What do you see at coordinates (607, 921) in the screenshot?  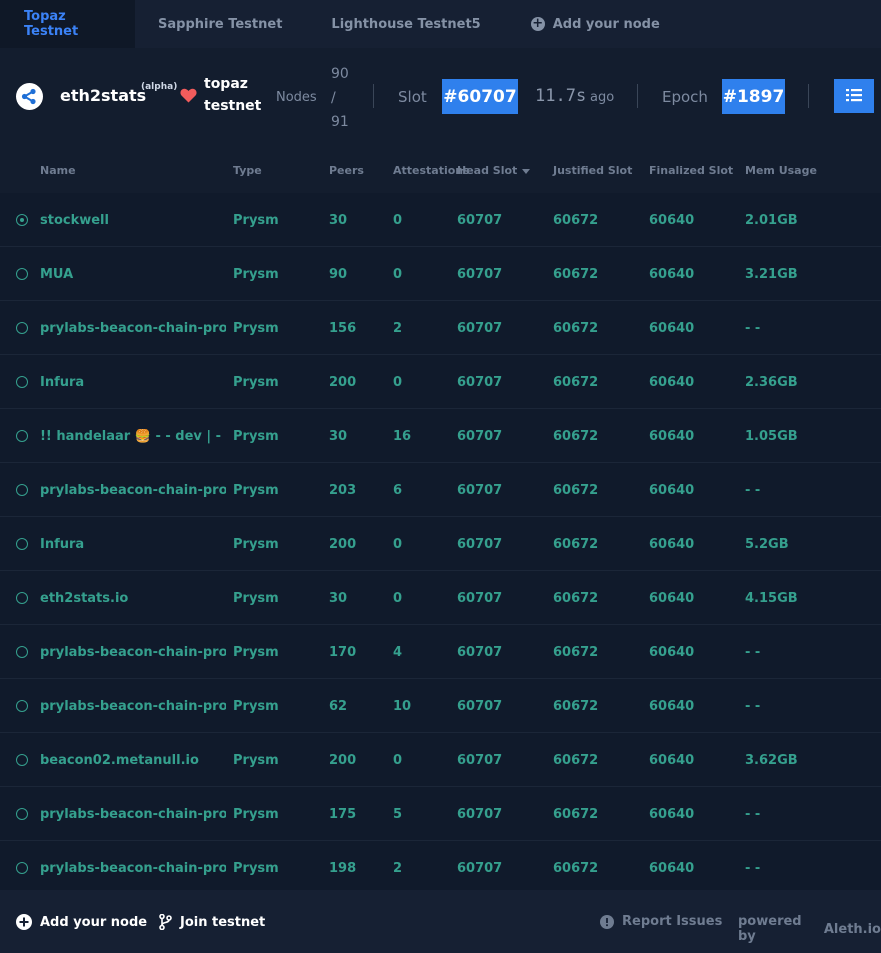 I see `info-circle-icon` at bounding box center [607, 921].